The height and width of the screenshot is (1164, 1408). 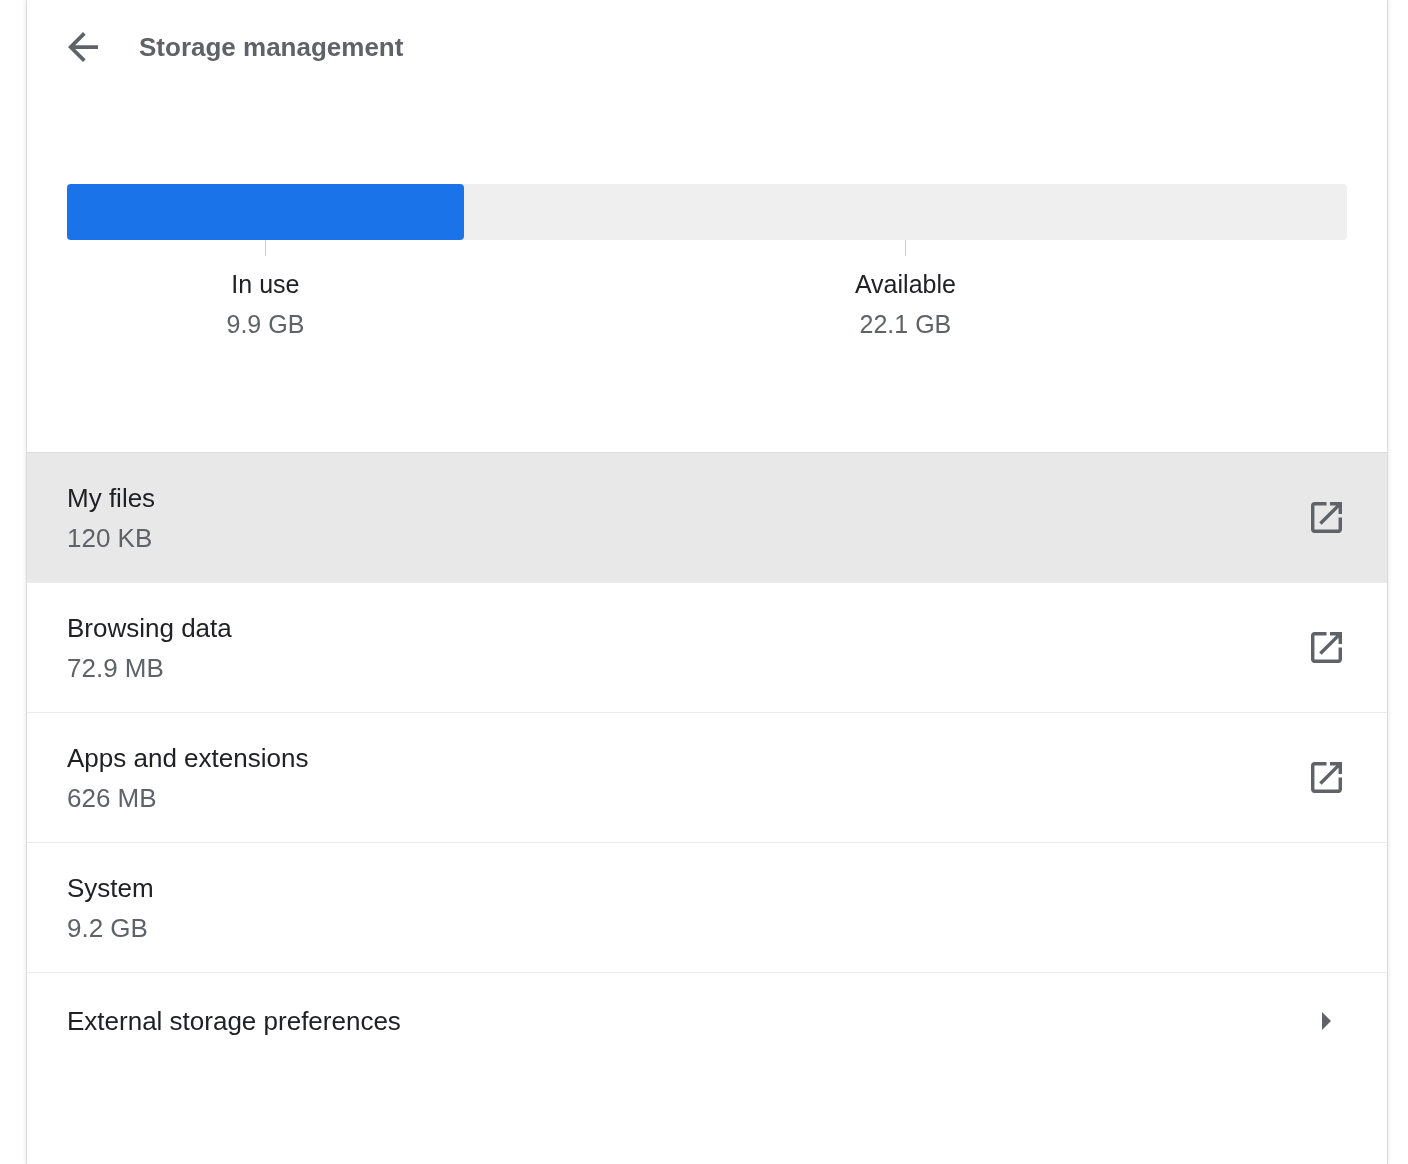 What do you see at coordinates (707, 778) in the screenshot?
I see `storage-category-row: Apps and extensions 626 MB` at bounding box center [707, 778].